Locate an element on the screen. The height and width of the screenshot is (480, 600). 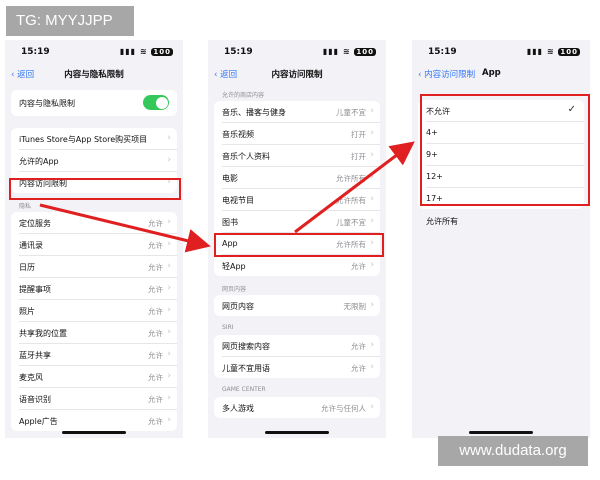
tutorial-arrows is located at coordinates (227, 197).